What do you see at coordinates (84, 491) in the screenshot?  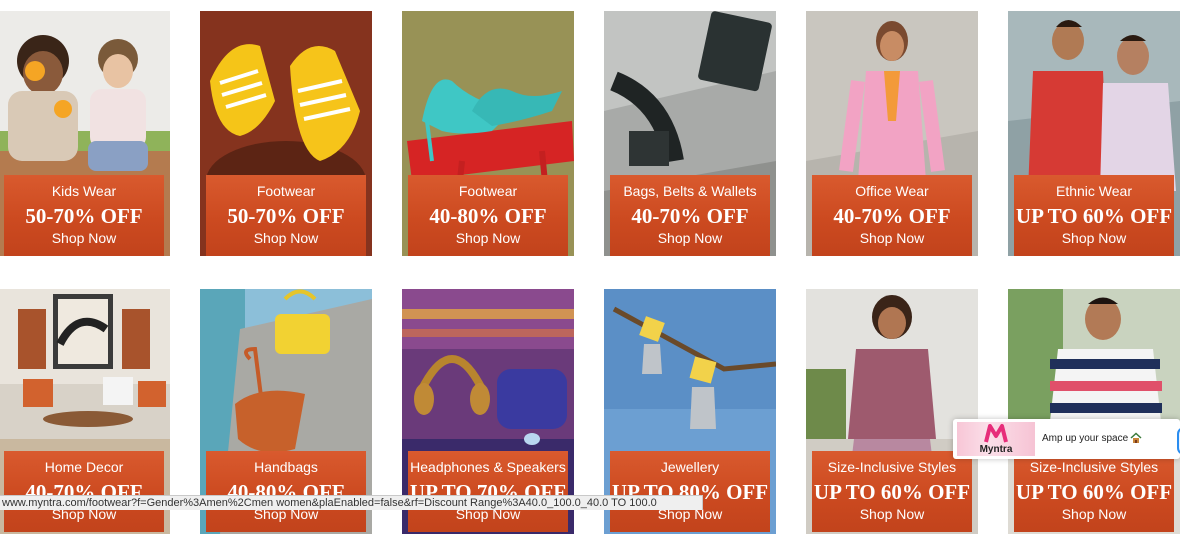 I see `offer-box: Home Decor 40-70% OFF Shop Now` at bounding box center [84, 491].